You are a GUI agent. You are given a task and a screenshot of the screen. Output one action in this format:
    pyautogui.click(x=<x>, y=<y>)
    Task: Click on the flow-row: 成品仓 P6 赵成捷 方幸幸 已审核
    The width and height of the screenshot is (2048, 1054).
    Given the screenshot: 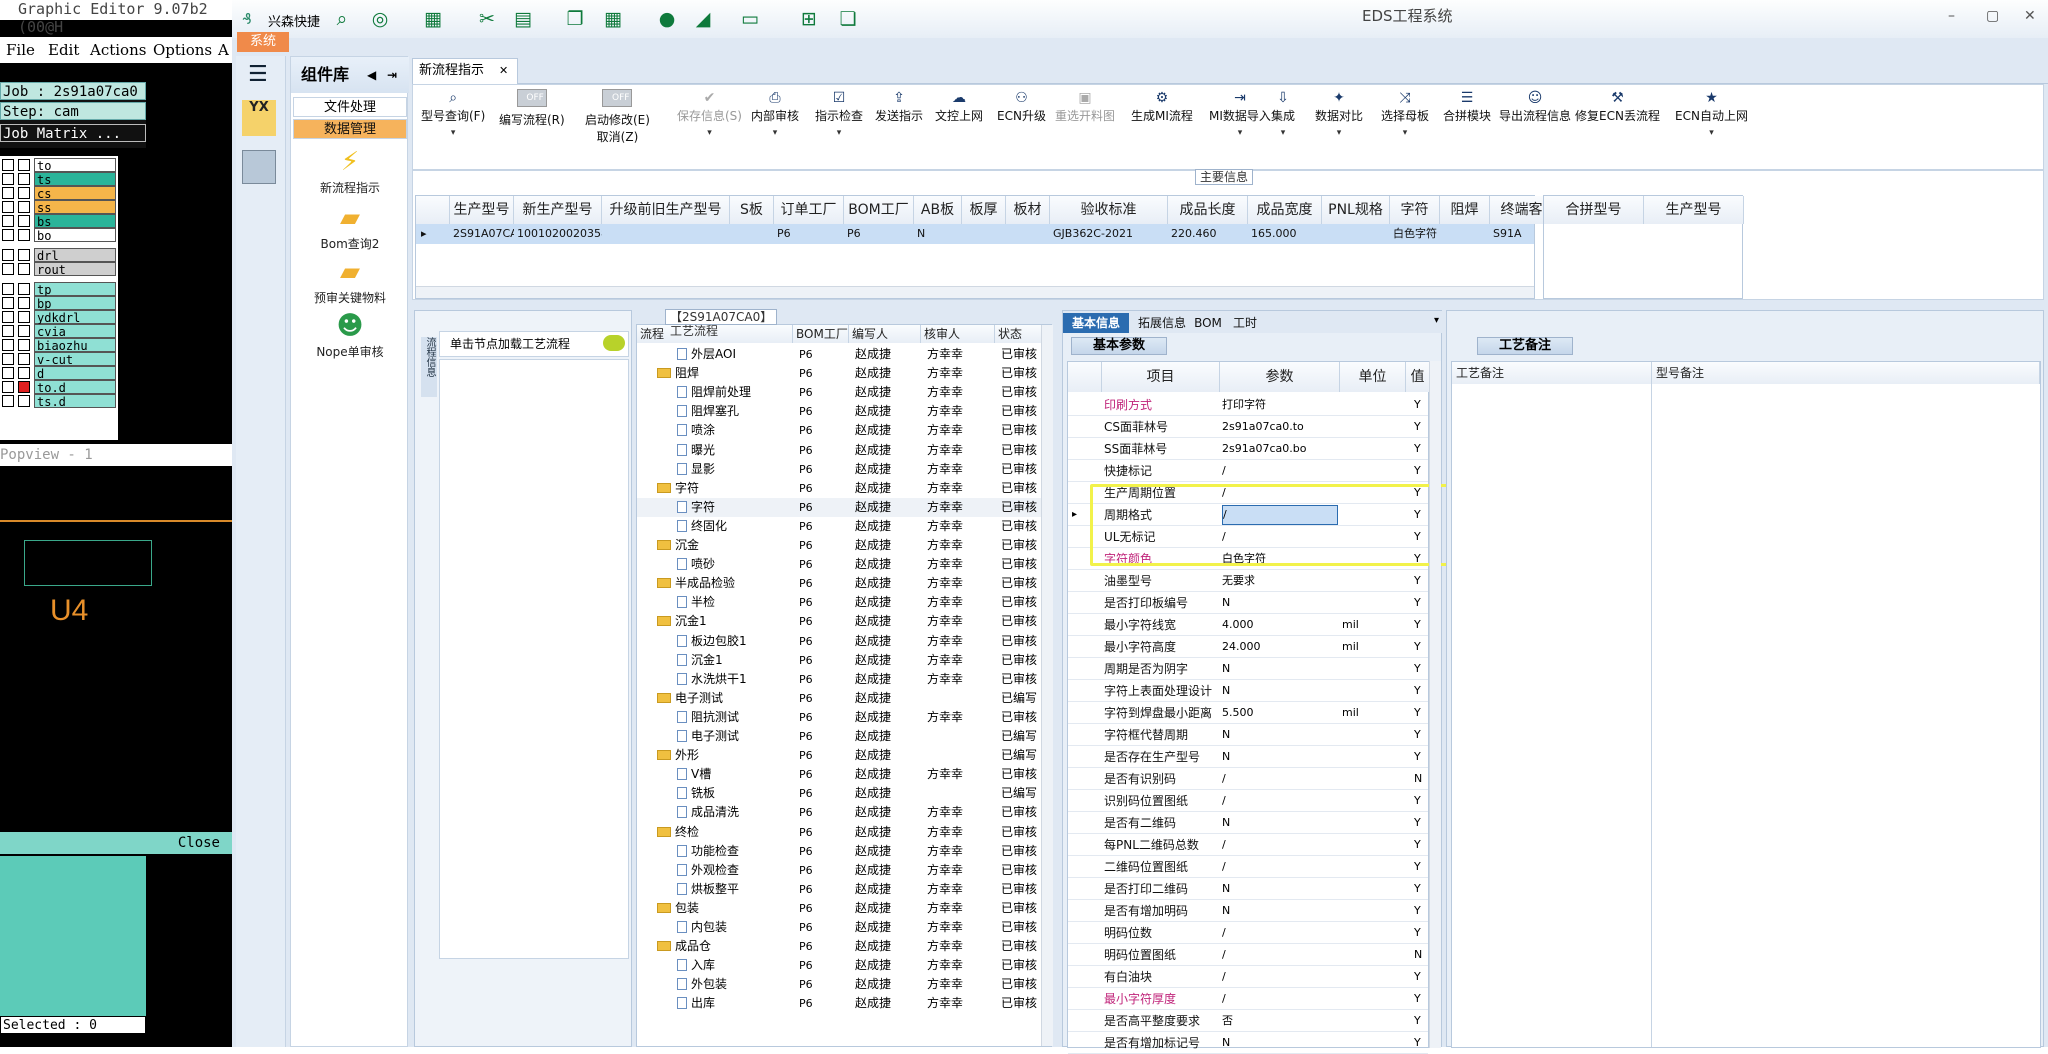 What is the action you would take?
    pyautogui.click(x=839, y=946)
    